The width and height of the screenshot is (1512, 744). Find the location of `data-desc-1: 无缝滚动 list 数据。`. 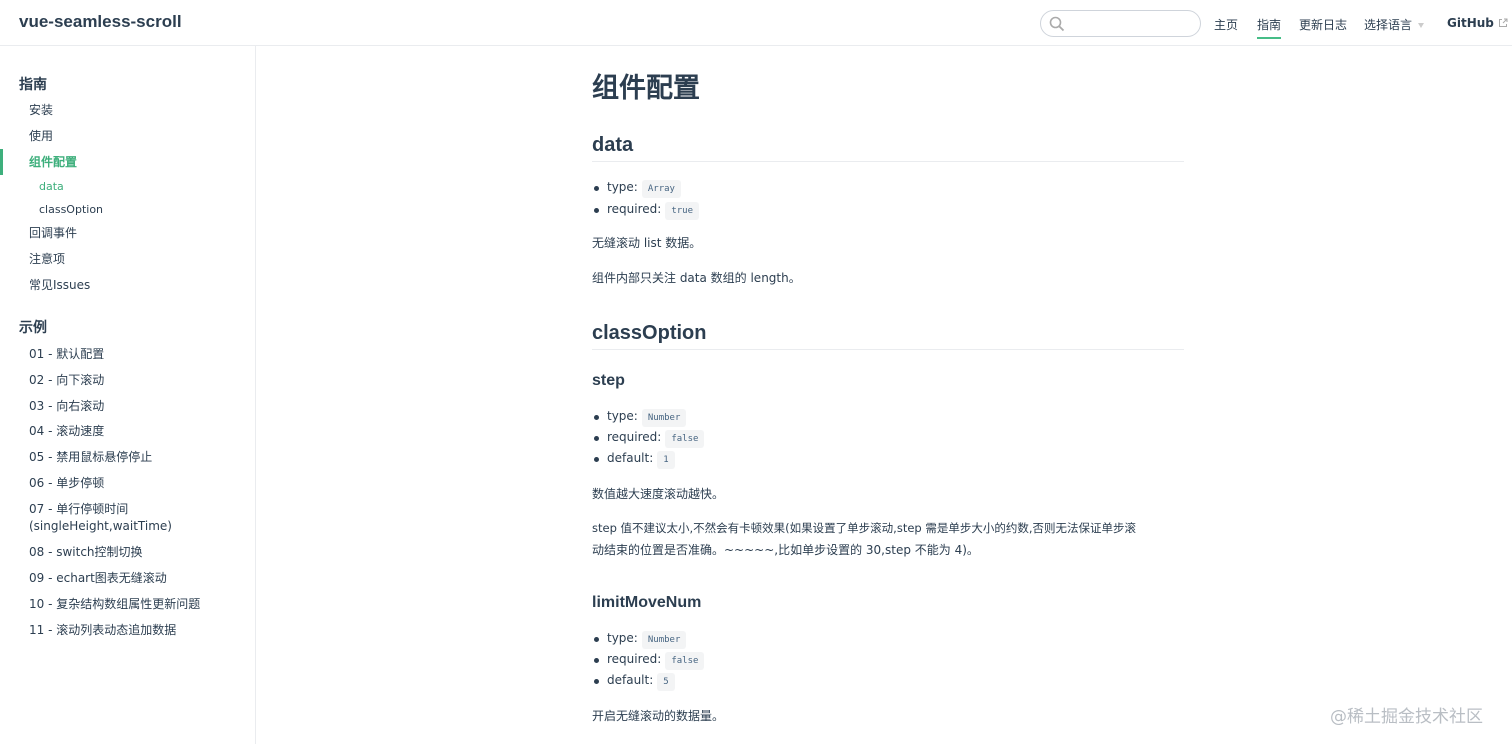

data-desc-1: 无缝滚动 list 数据。 is located at coordinates (647, 243).